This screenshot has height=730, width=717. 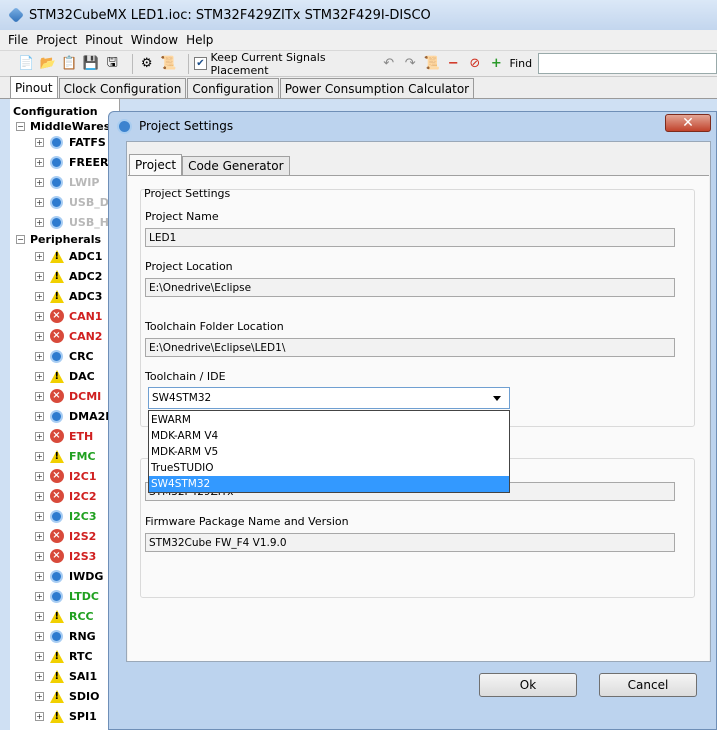 I want to click on new-project-icon: 📄, so click(x=26, y=64).